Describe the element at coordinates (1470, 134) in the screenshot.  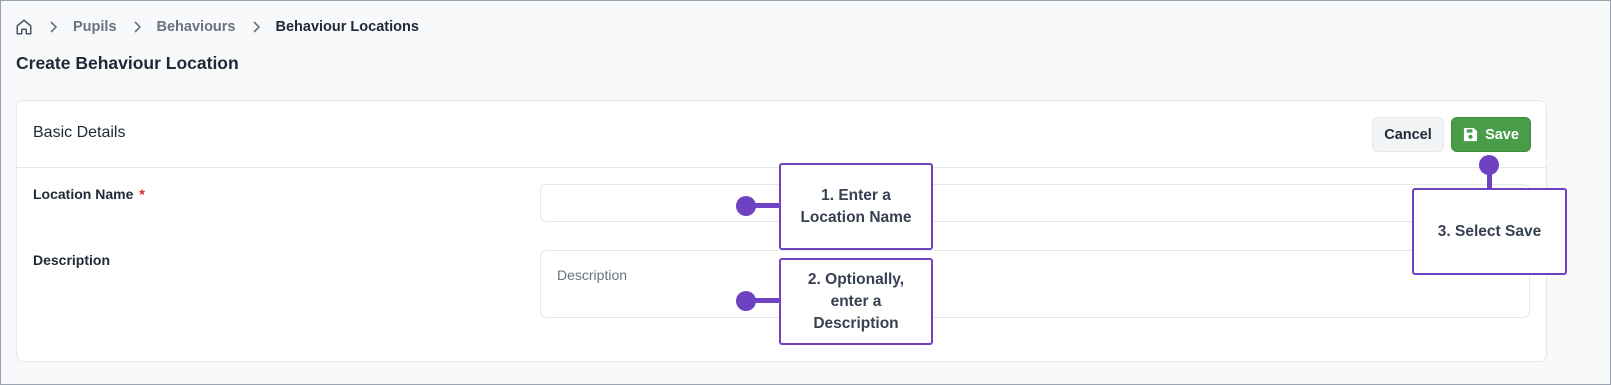
I see `floppy-disk-icon` at that location.